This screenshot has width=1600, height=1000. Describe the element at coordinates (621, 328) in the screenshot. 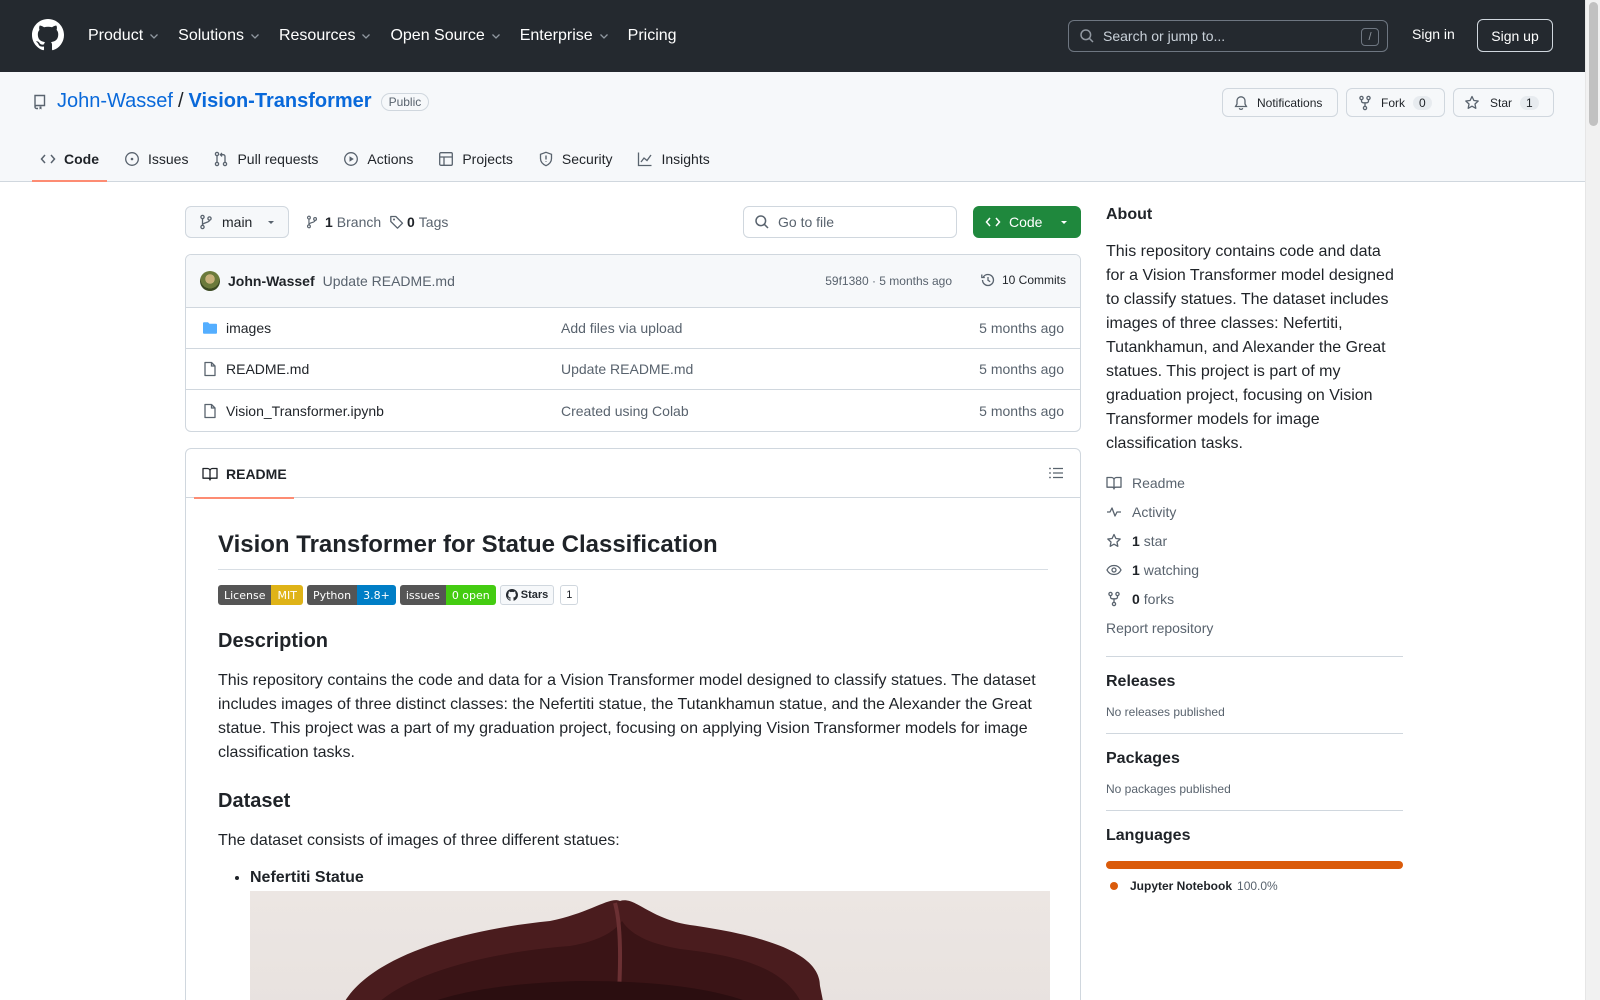

I see `file-commit-message: Add files via upload` at that location.